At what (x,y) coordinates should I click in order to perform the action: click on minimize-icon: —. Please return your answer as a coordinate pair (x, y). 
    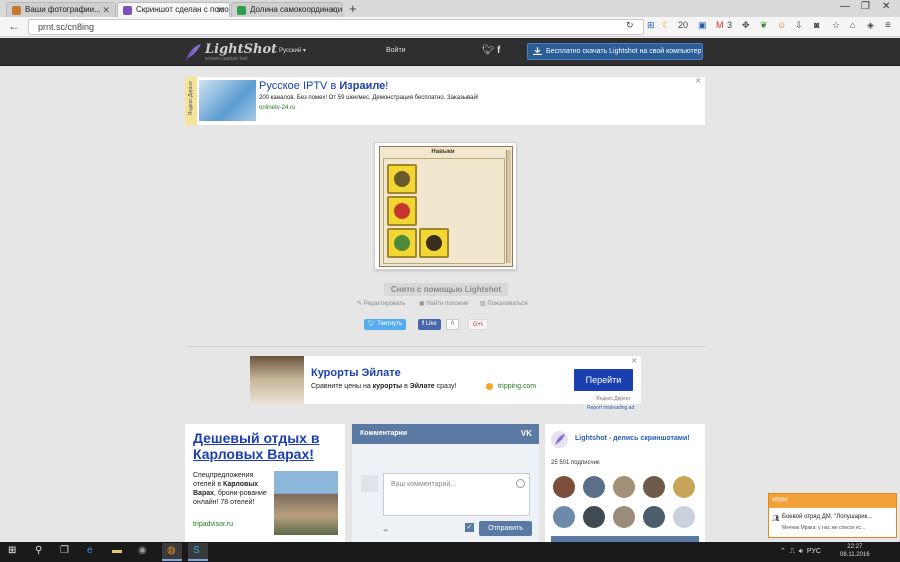
    Looking at the image, I should click on (845, 6).